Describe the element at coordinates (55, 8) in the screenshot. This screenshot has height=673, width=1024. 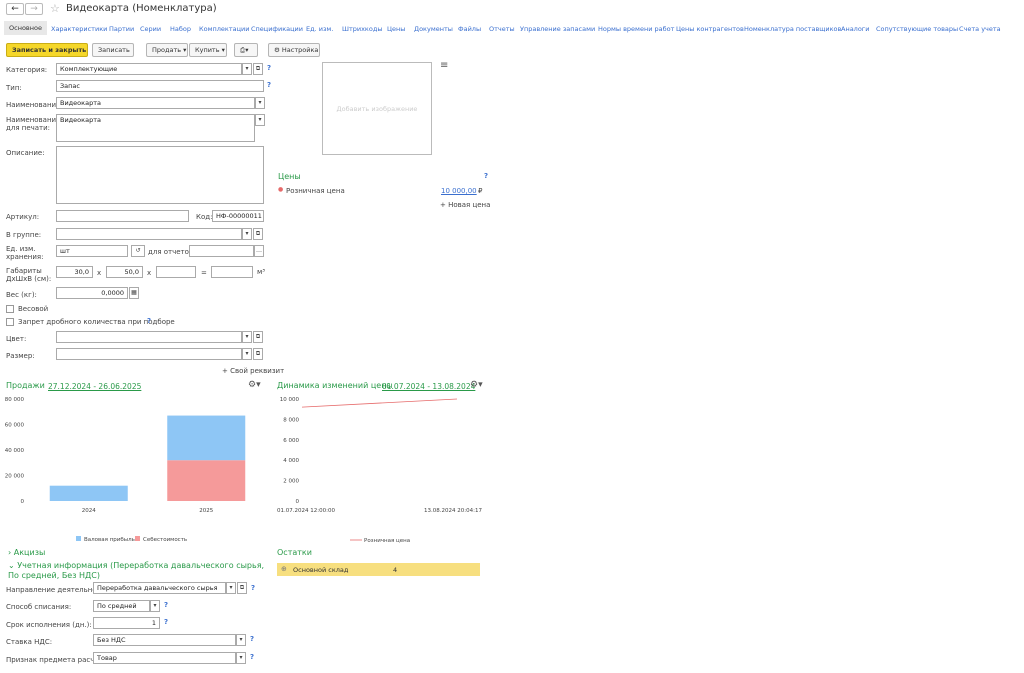
I see `favorite-star-icon: ☆` at that location.